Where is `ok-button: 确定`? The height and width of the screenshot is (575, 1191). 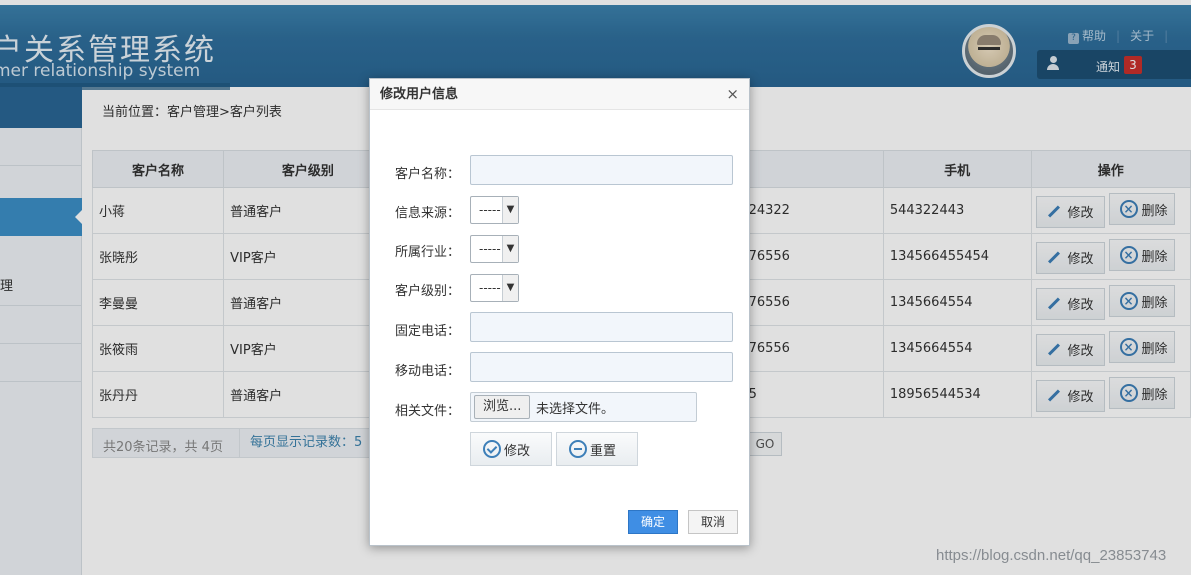 ok-button: 确定 is located at coordinates (653, 522).